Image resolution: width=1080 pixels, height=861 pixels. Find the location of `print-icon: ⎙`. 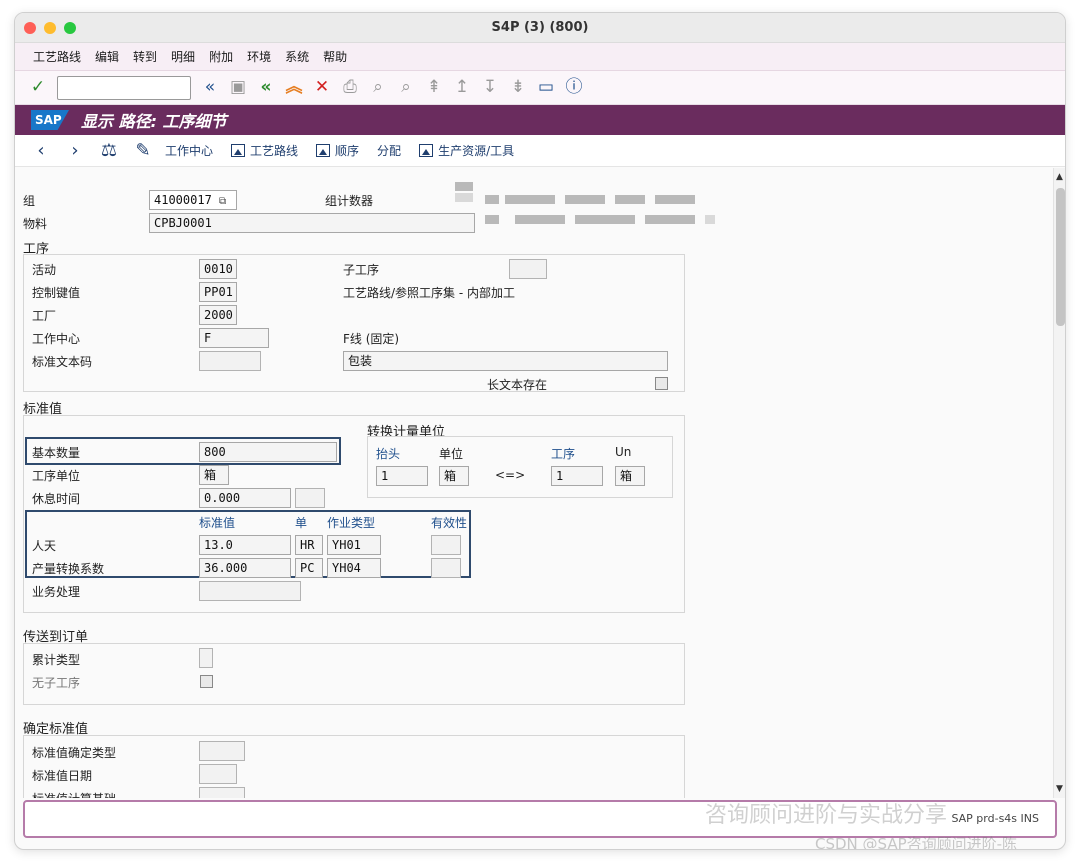

print-icon: ⎙ is located at coordinates (350, 88).